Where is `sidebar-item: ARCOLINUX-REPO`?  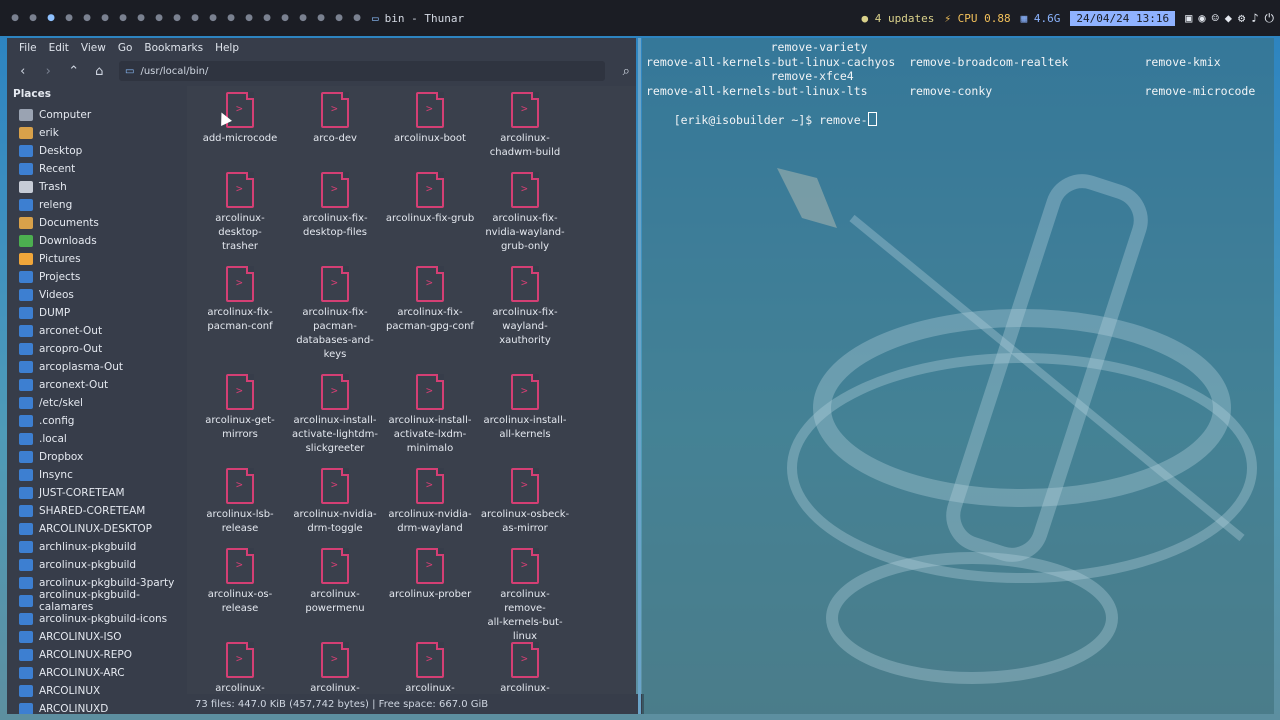
sidebar-item: ARCOLINUX-REPO is located at coordinates (96, 655).